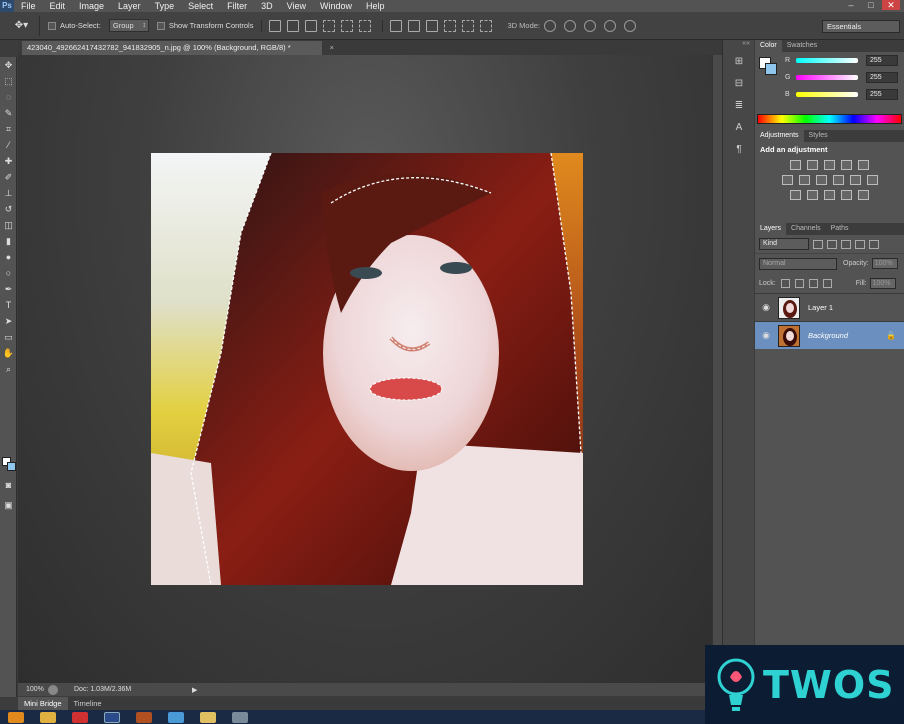 This screenshot has height=724, width=904. I want to click on hue-saturation-icon, so click(787, 180).